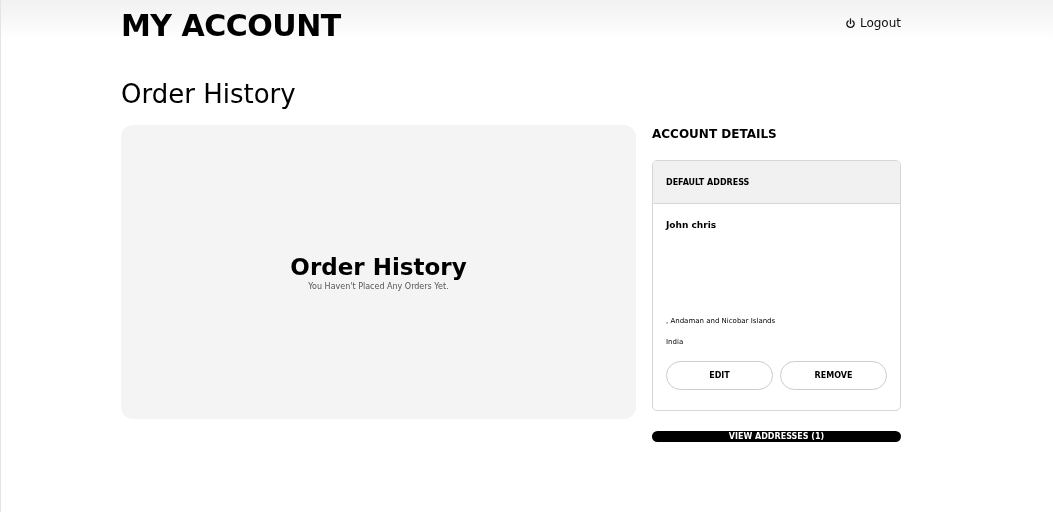  Describe the element at coordinates (209, 94) in the screenshot. I see `section-title: Order History` at that location.